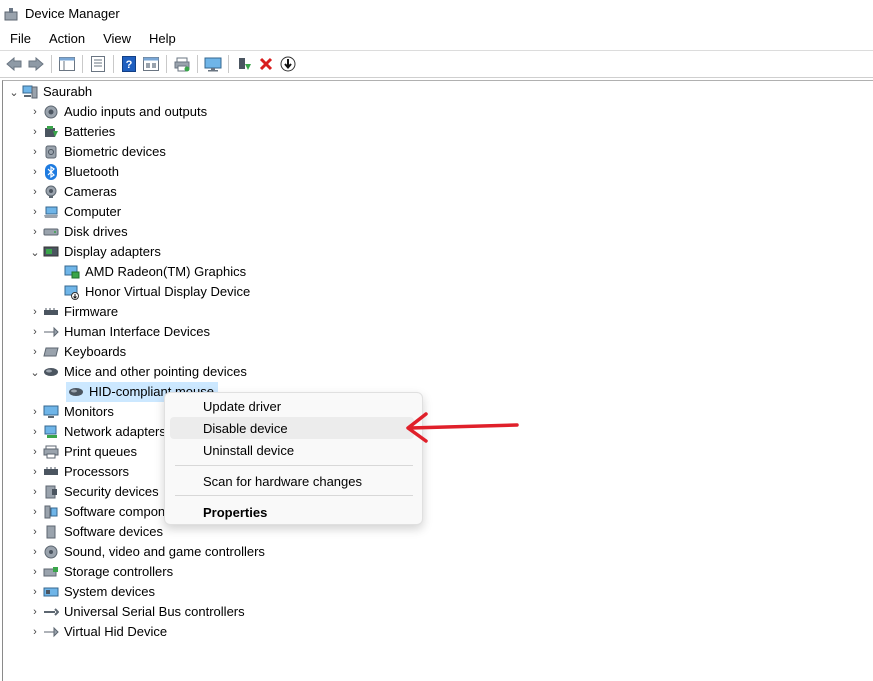  Describe the element at coordinates (78, 472) in the screenshot. I see `tree-item-processors: › Processors` at that location.